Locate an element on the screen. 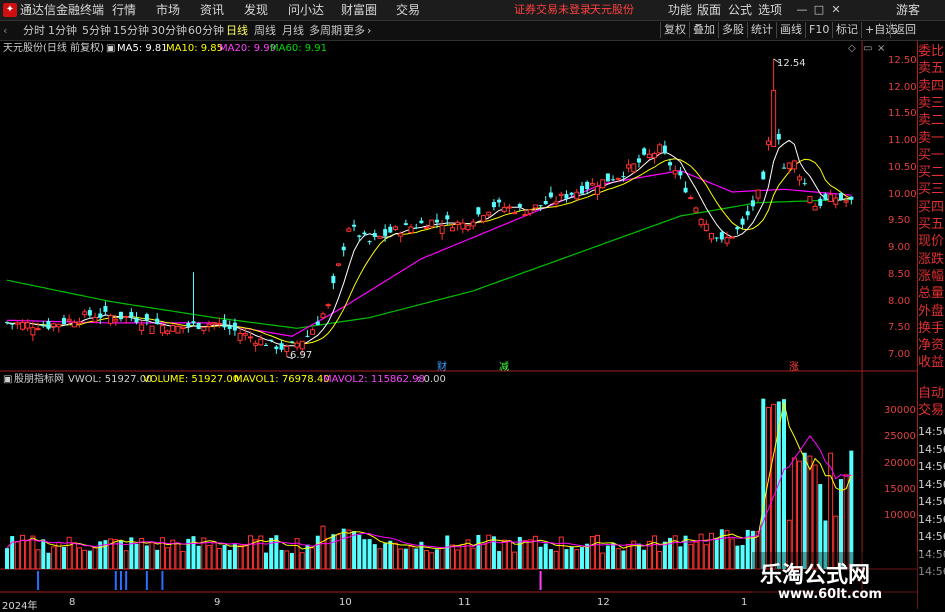  x-label-aug: 8 is located at coordinates (72, 602).